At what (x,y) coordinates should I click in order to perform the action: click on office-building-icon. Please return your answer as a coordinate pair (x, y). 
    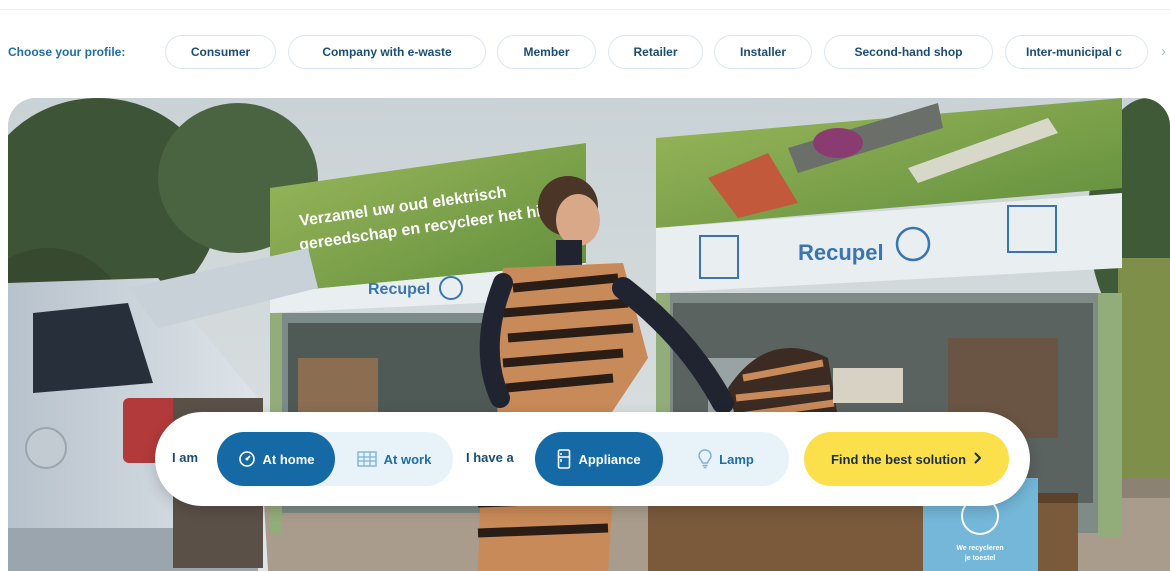
    Looking at the image, I should click on (366, 459).